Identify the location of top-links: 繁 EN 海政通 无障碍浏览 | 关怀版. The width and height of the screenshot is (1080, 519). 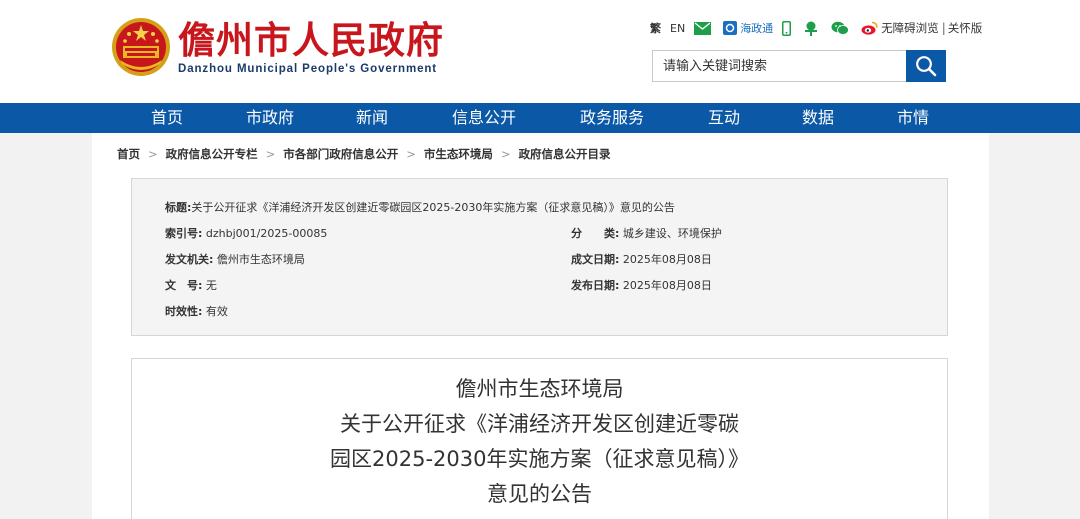
(816, 28).